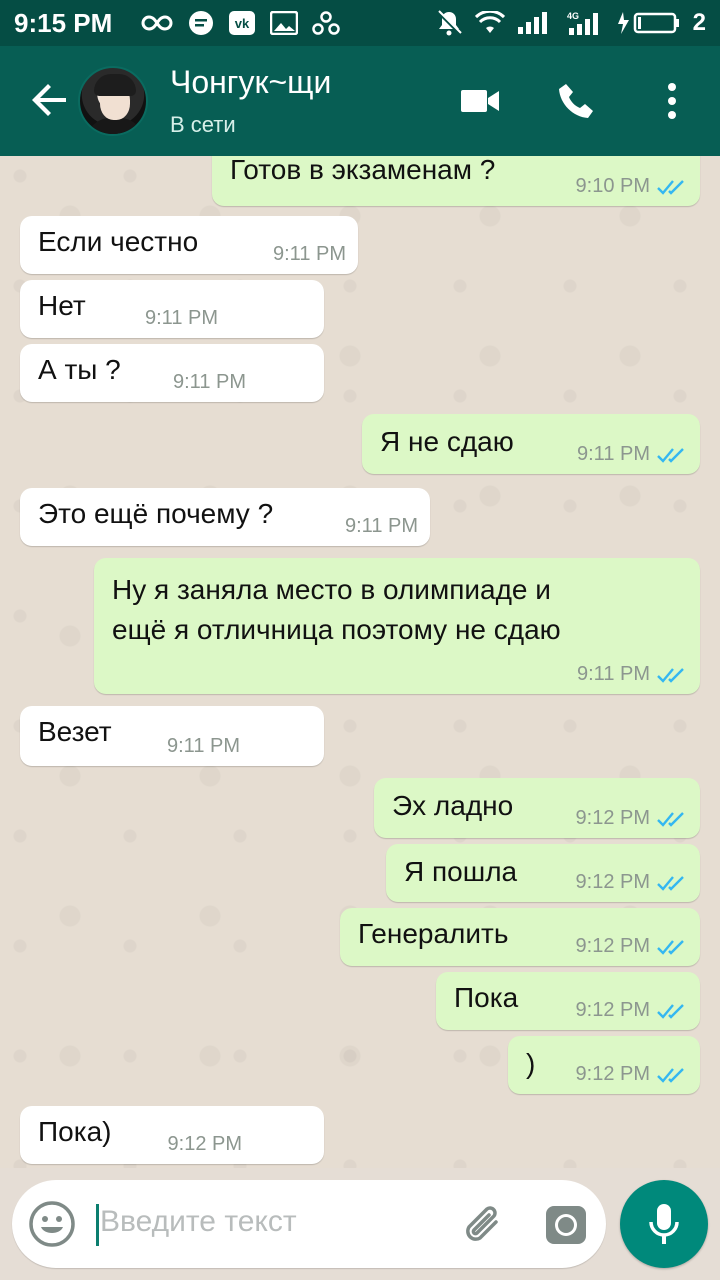  I want to click on message-text: Пока, so click(486, 997).